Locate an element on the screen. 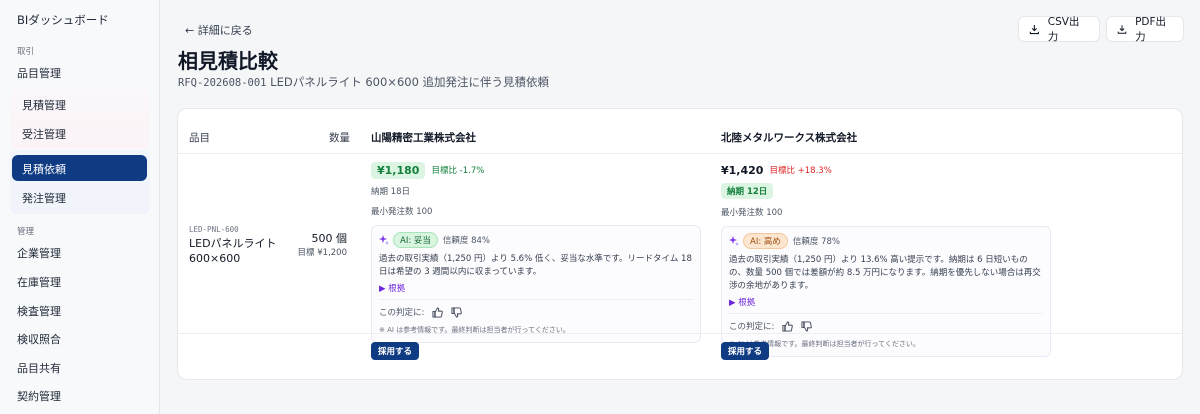 This screenshot has width=1200, height=414. csv-export-label: CSV出力 is located at coordinates (1063, 29).